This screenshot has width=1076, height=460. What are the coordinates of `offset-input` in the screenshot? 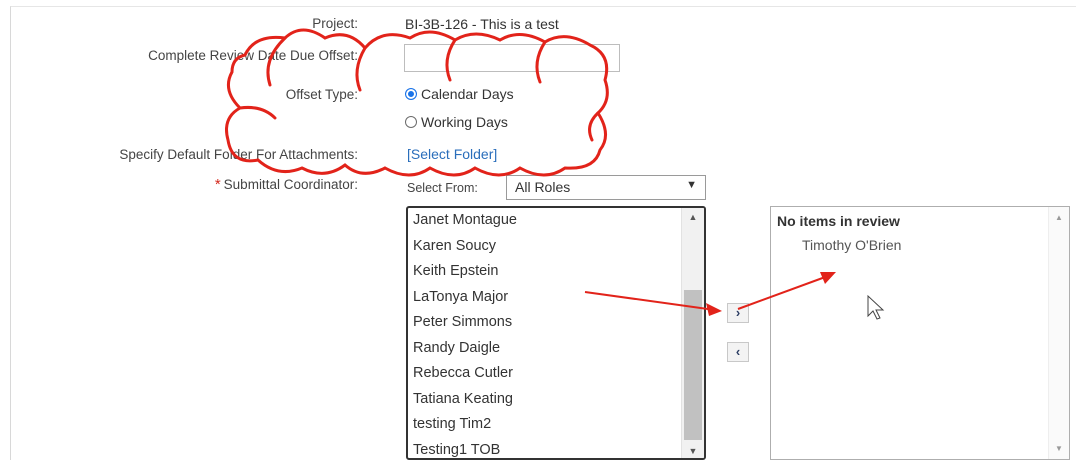 It's located at (512, 58).